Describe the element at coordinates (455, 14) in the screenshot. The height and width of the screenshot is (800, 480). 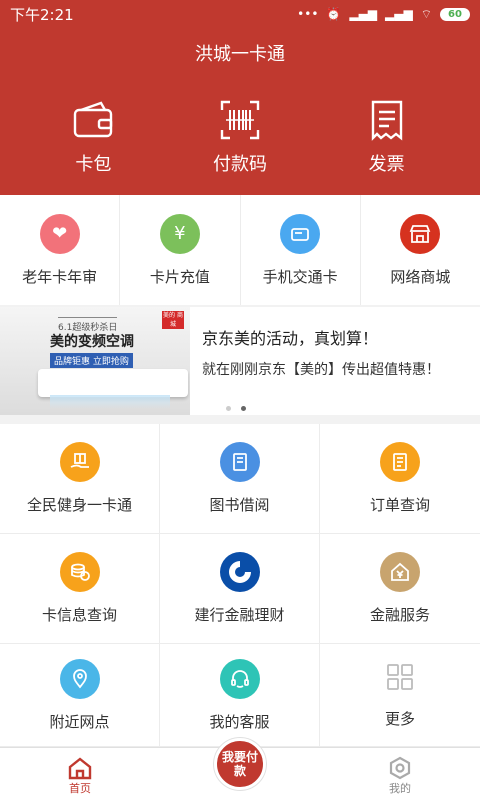
I see `battery-icon: 60` at that location.